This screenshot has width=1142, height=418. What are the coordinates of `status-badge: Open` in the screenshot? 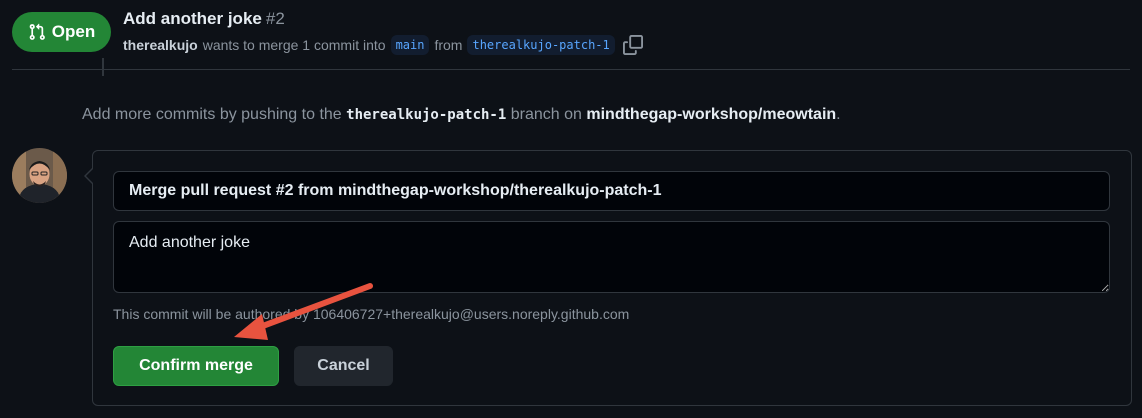 It's located at (61, 32).